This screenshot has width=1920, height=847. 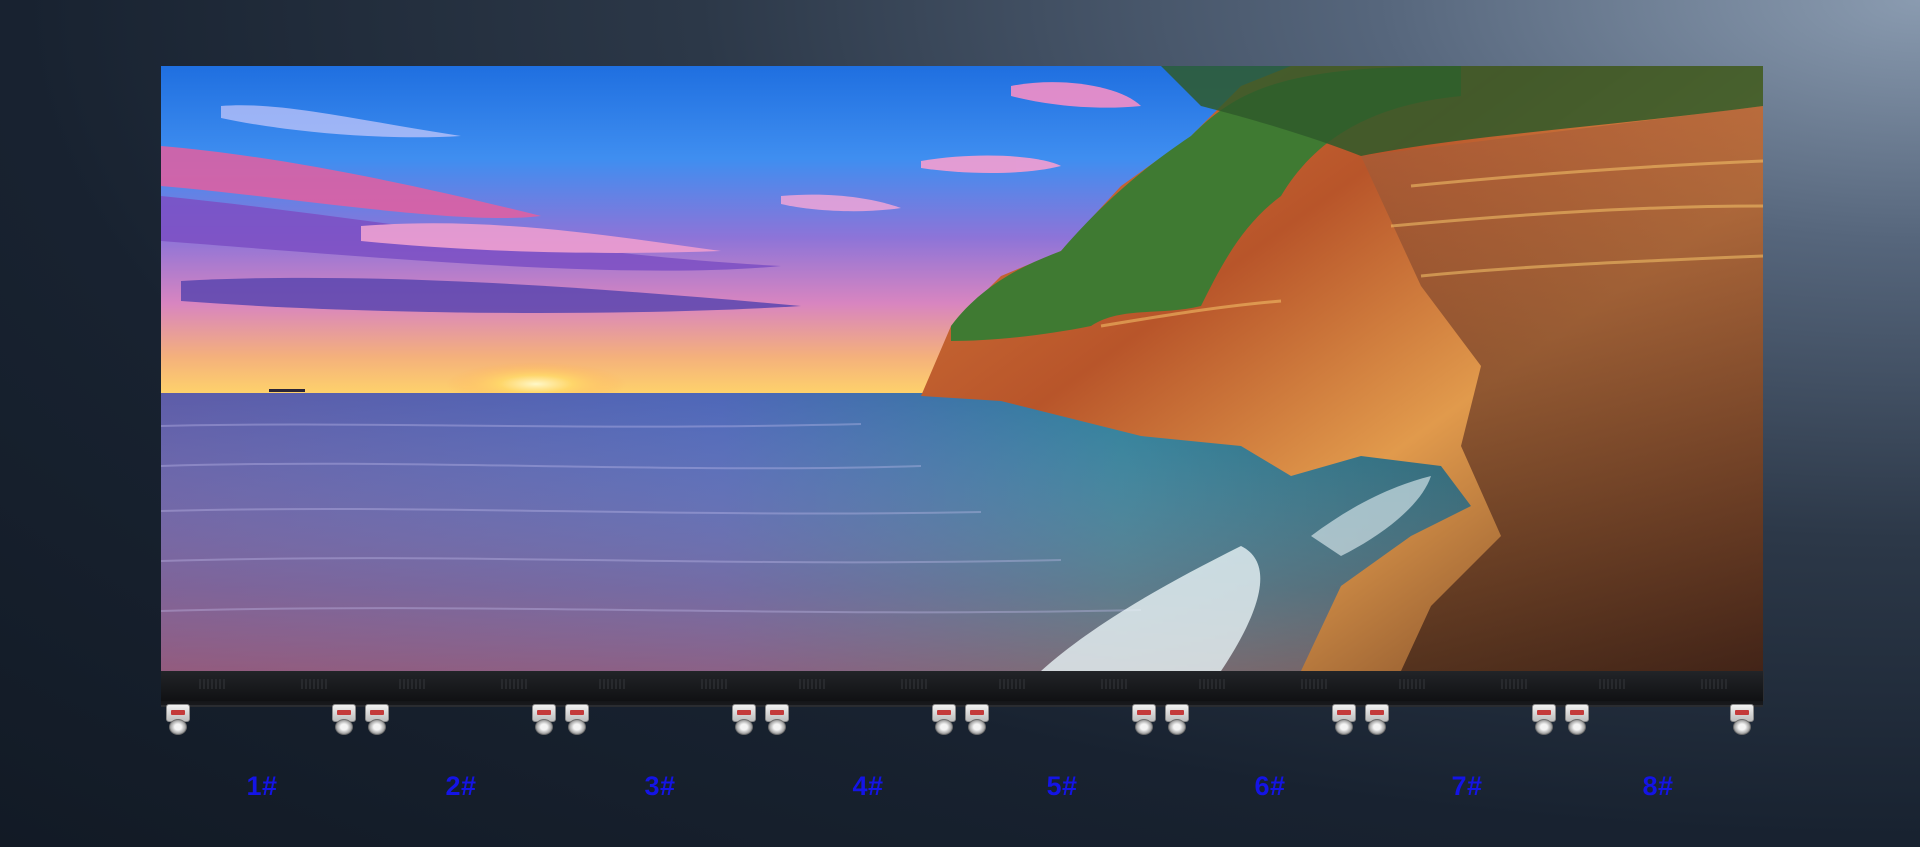 What do you see at coordinates (660, 786) in the screenshot?
I see `unit-label-3: 3#` at bounding box center [660, 786].